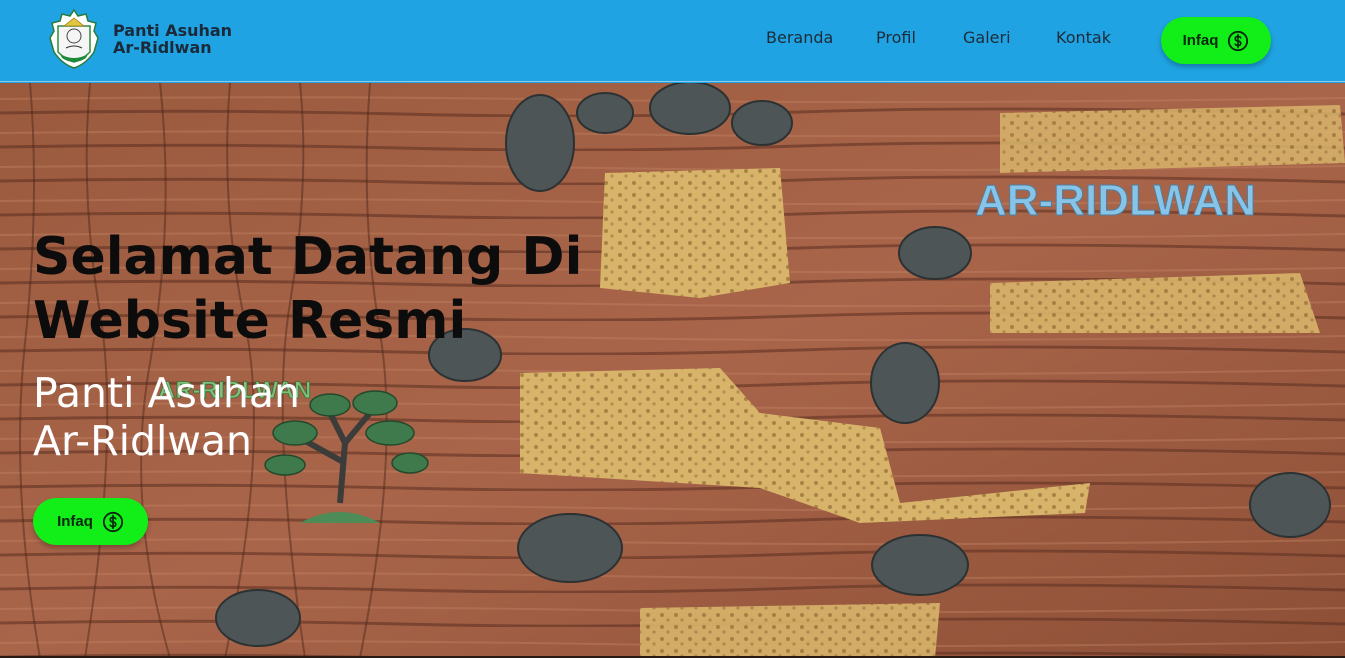 This screenshot has width=1345, height=658. I want to click on hero-title: Selamat Datang Di Website Resmi, so click(313, 289).